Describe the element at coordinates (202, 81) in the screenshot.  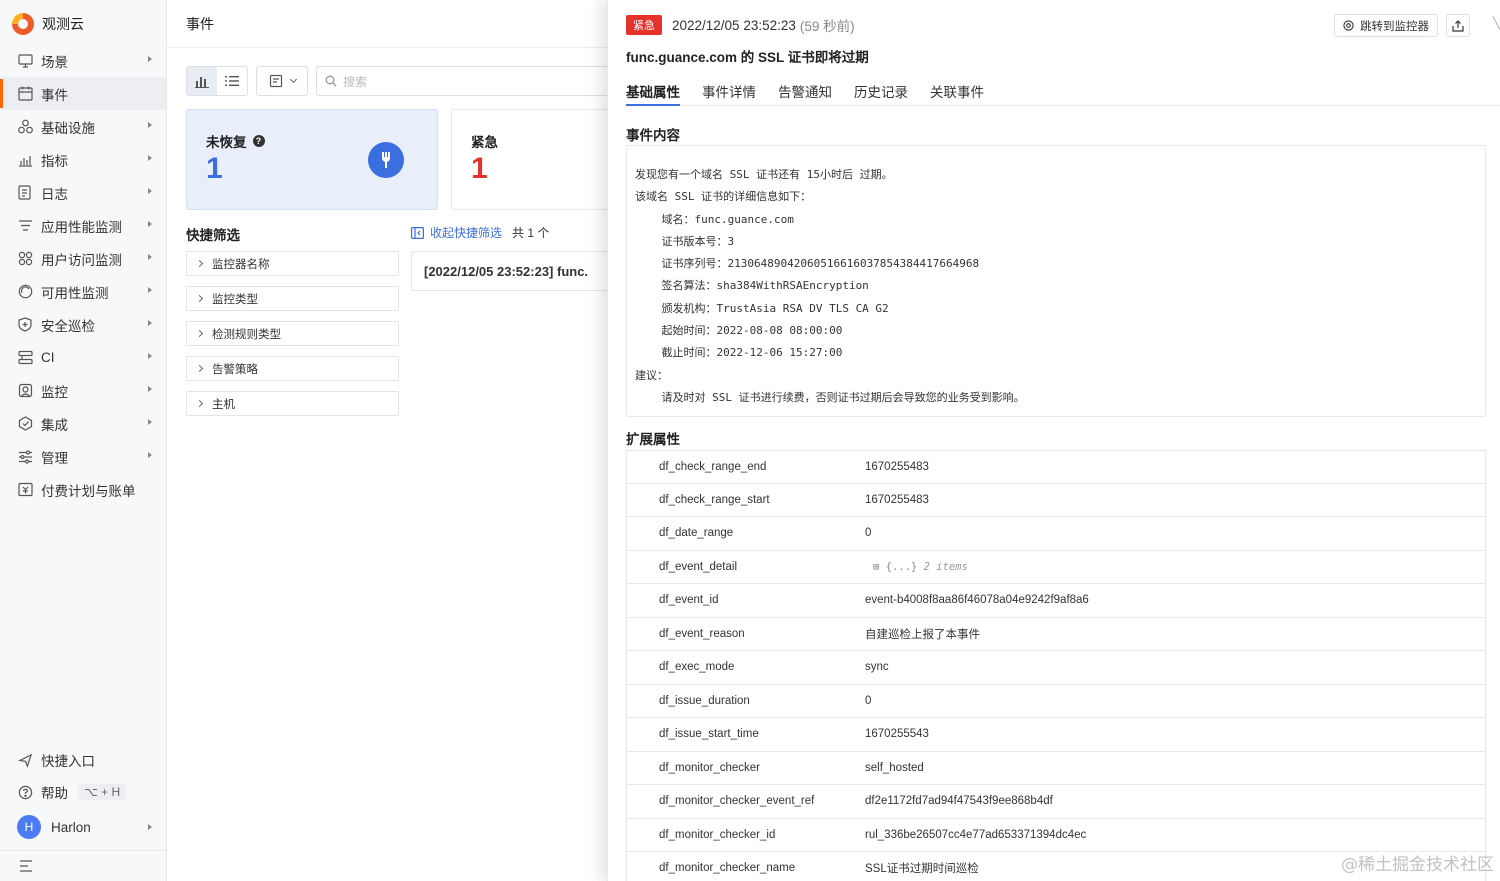
I see `chart-view-button` at that location.